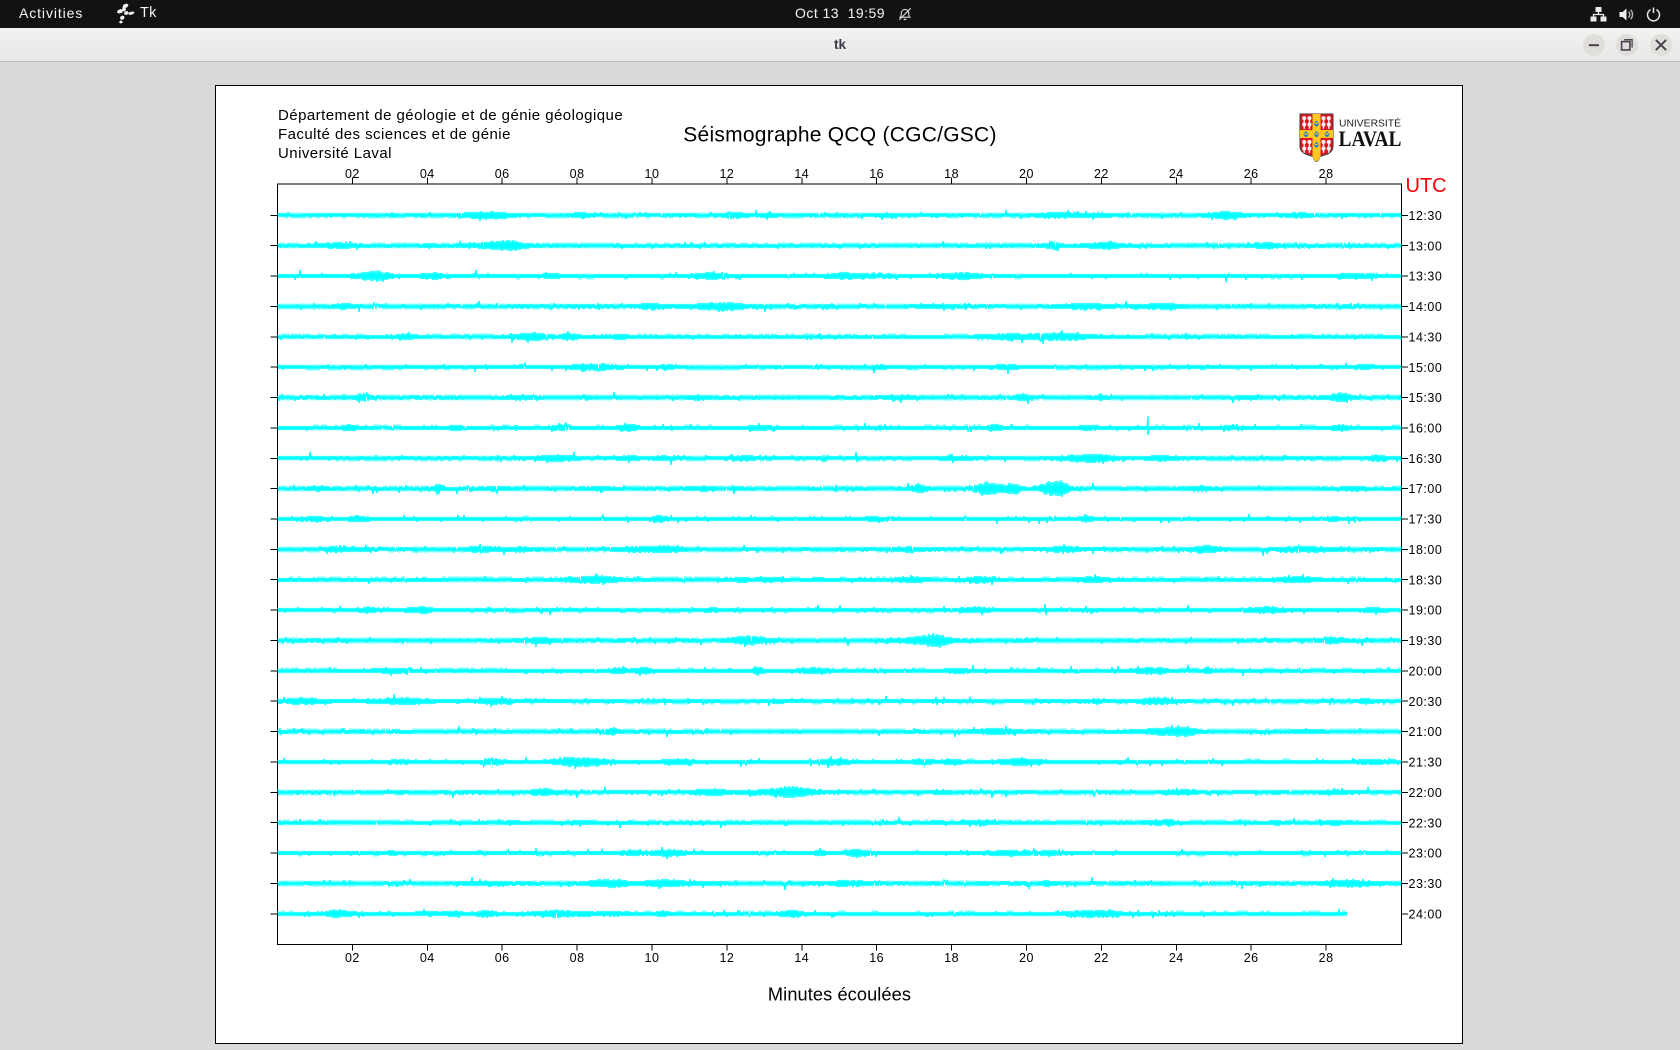  I want to click on svg-text: 19:00, so click(1426, 611).